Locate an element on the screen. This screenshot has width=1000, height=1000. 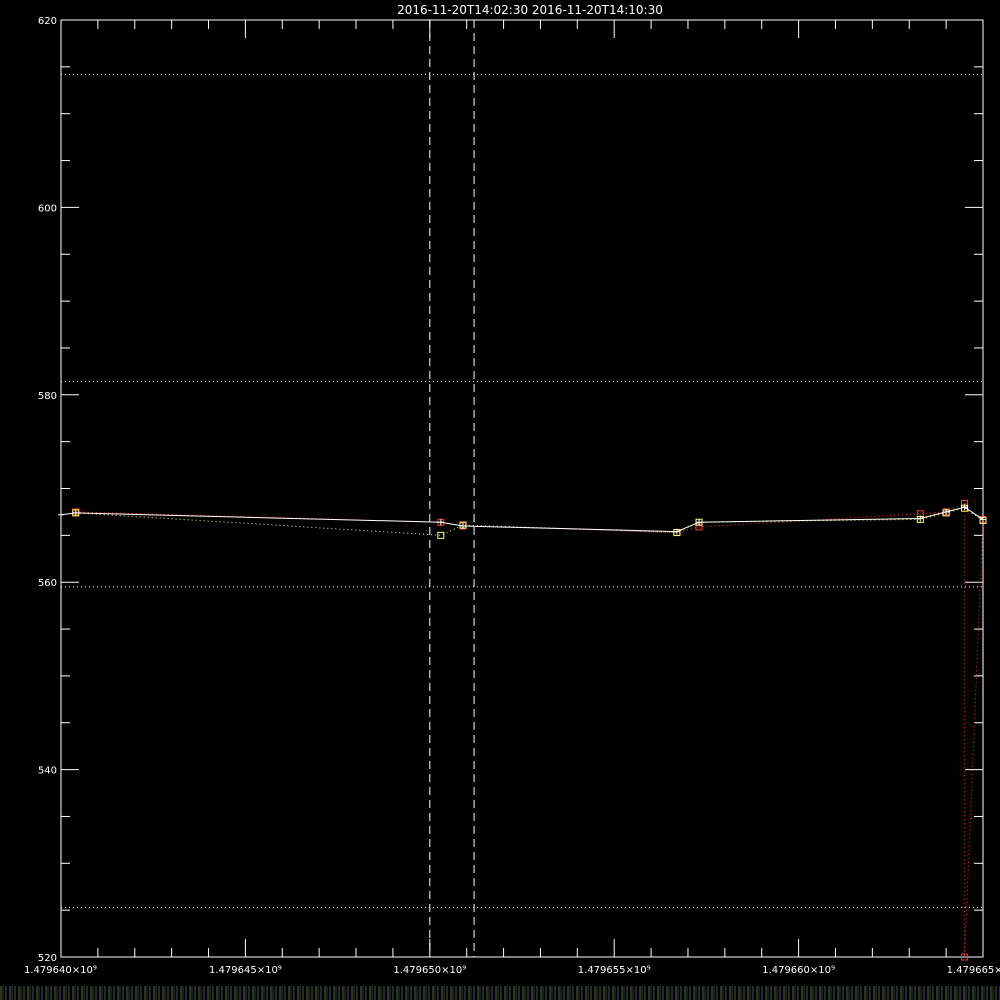
y-tick-label: 600 is located at coordinates (47, 208).